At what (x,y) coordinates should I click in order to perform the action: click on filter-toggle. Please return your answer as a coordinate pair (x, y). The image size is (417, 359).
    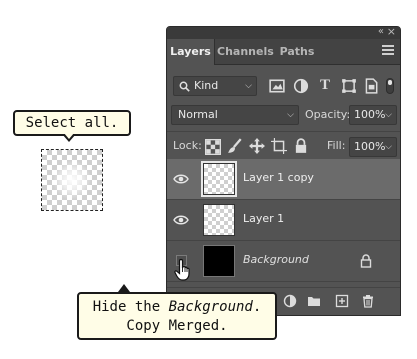
    Looking at the image, I should click on (390, 86).